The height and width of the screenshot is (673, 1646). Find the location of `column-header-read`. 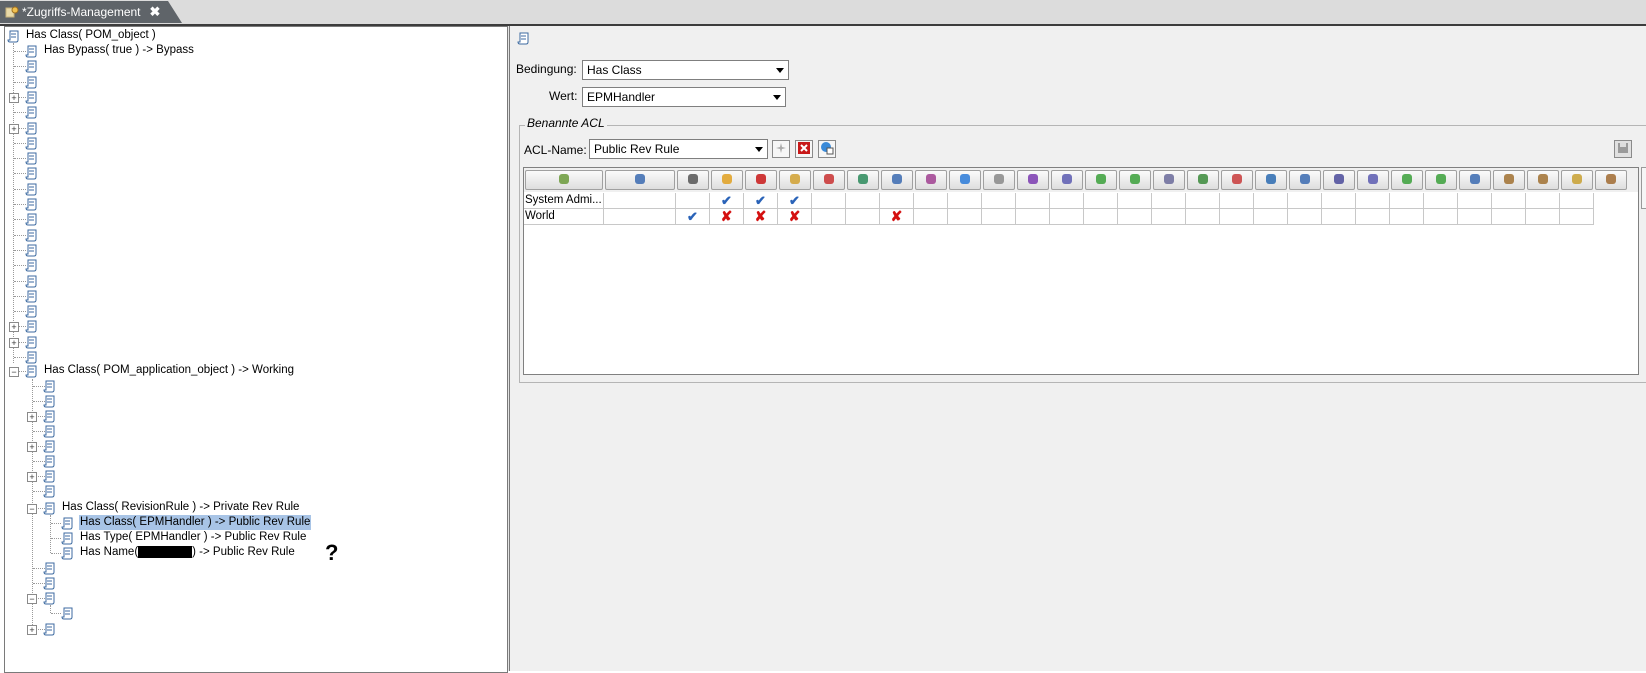

column-header-read is located at coordinates (693, 180).